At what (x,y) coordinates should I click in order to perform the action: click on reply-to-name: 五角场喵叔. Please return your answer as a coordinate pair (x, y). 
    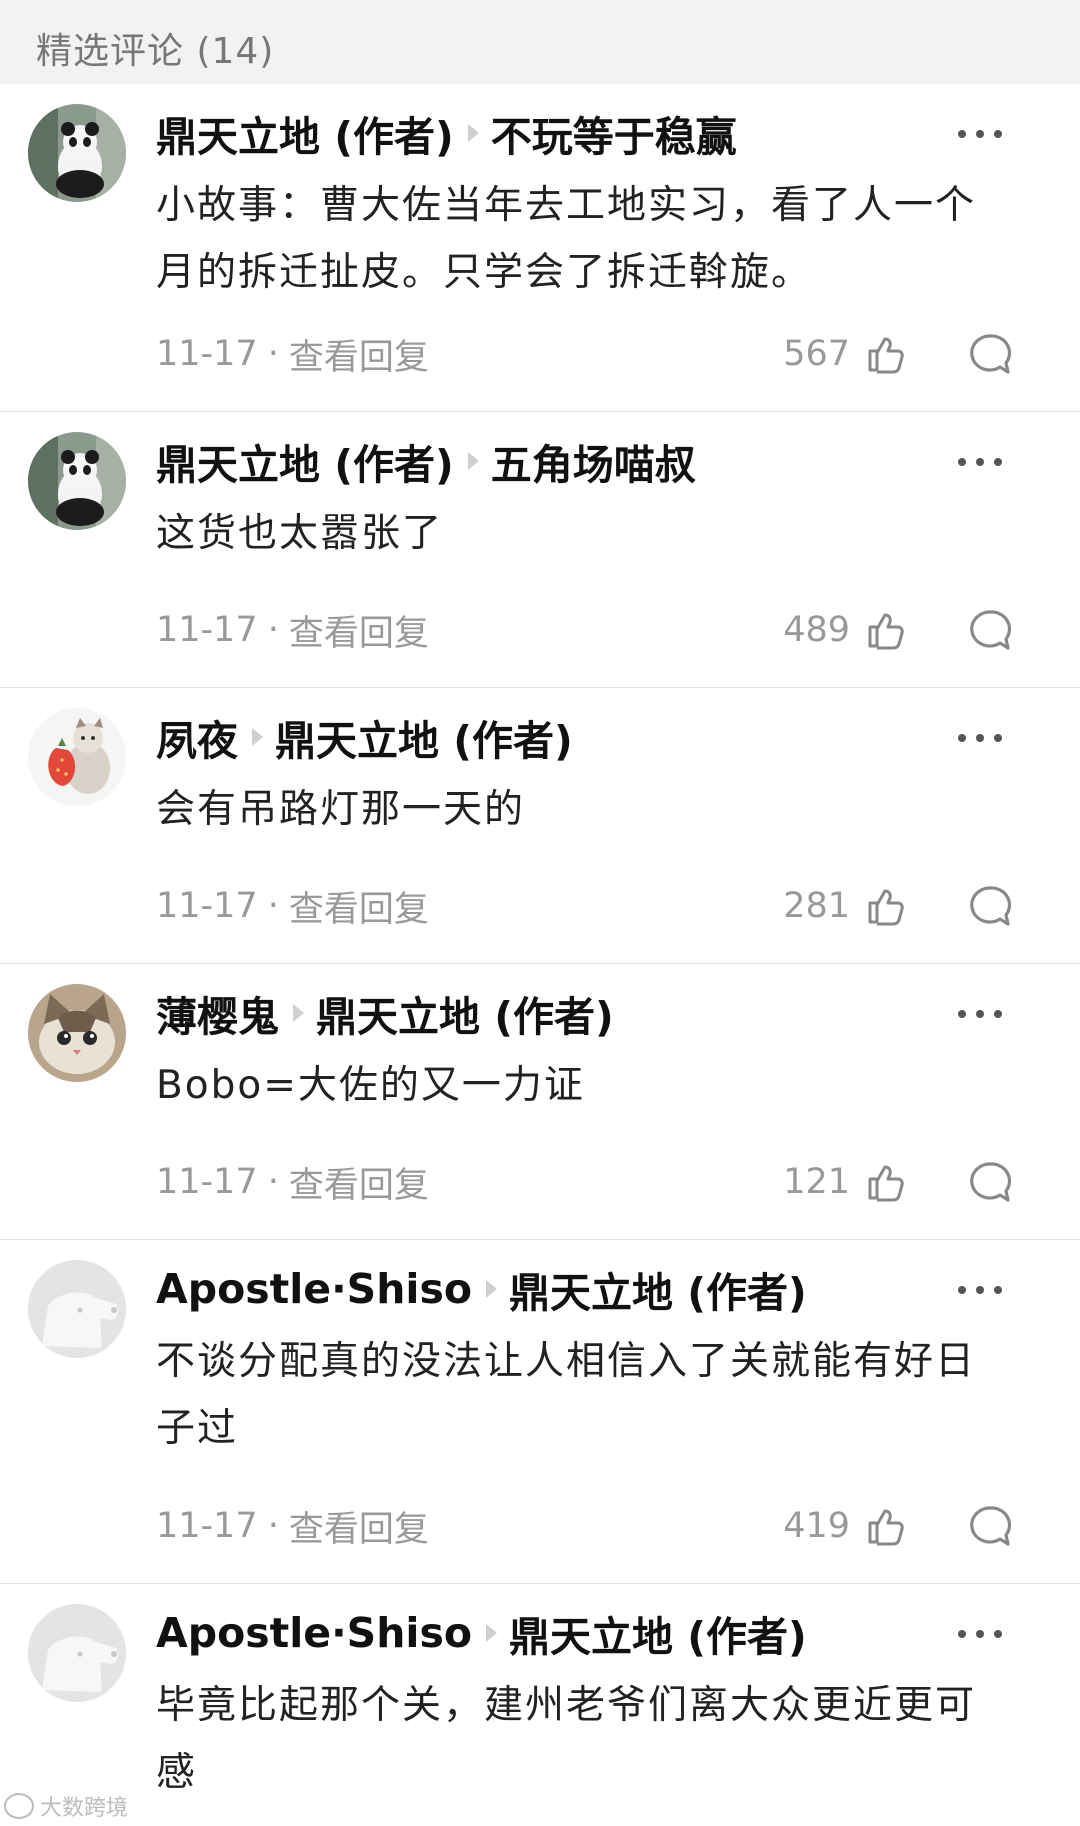
    Looking at the image, I should click on (593, 461).